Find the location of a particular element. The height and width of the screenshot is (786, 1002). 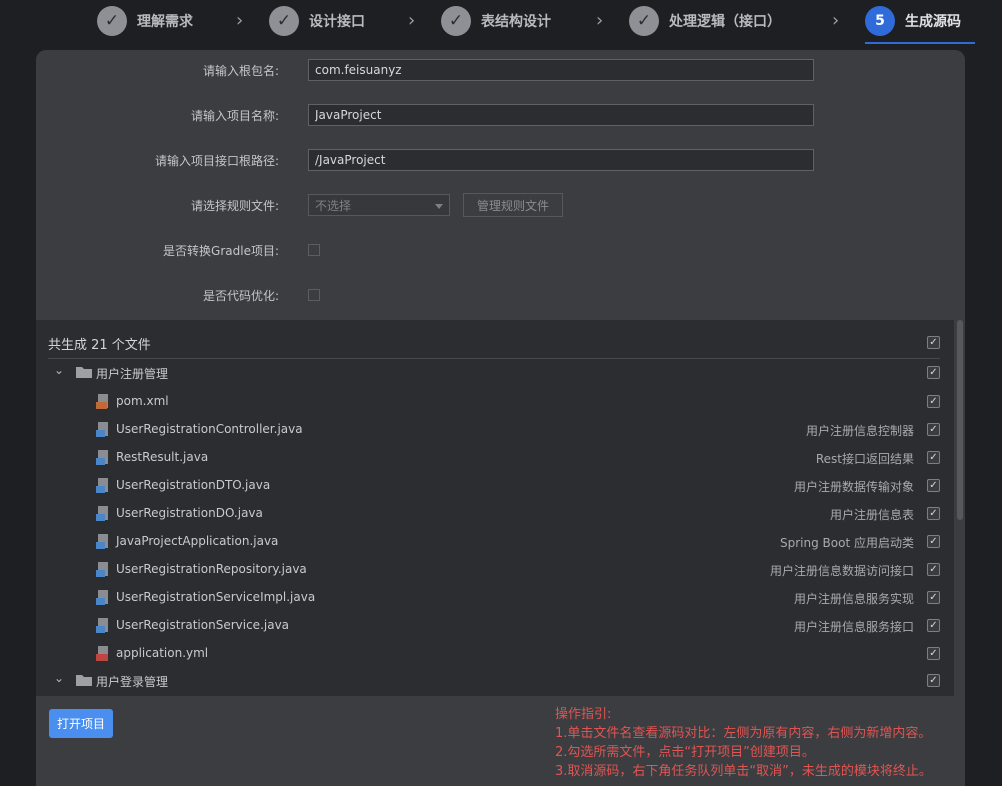

file-name: JavaProjectApplication.java is located at coordinates (197, 541).